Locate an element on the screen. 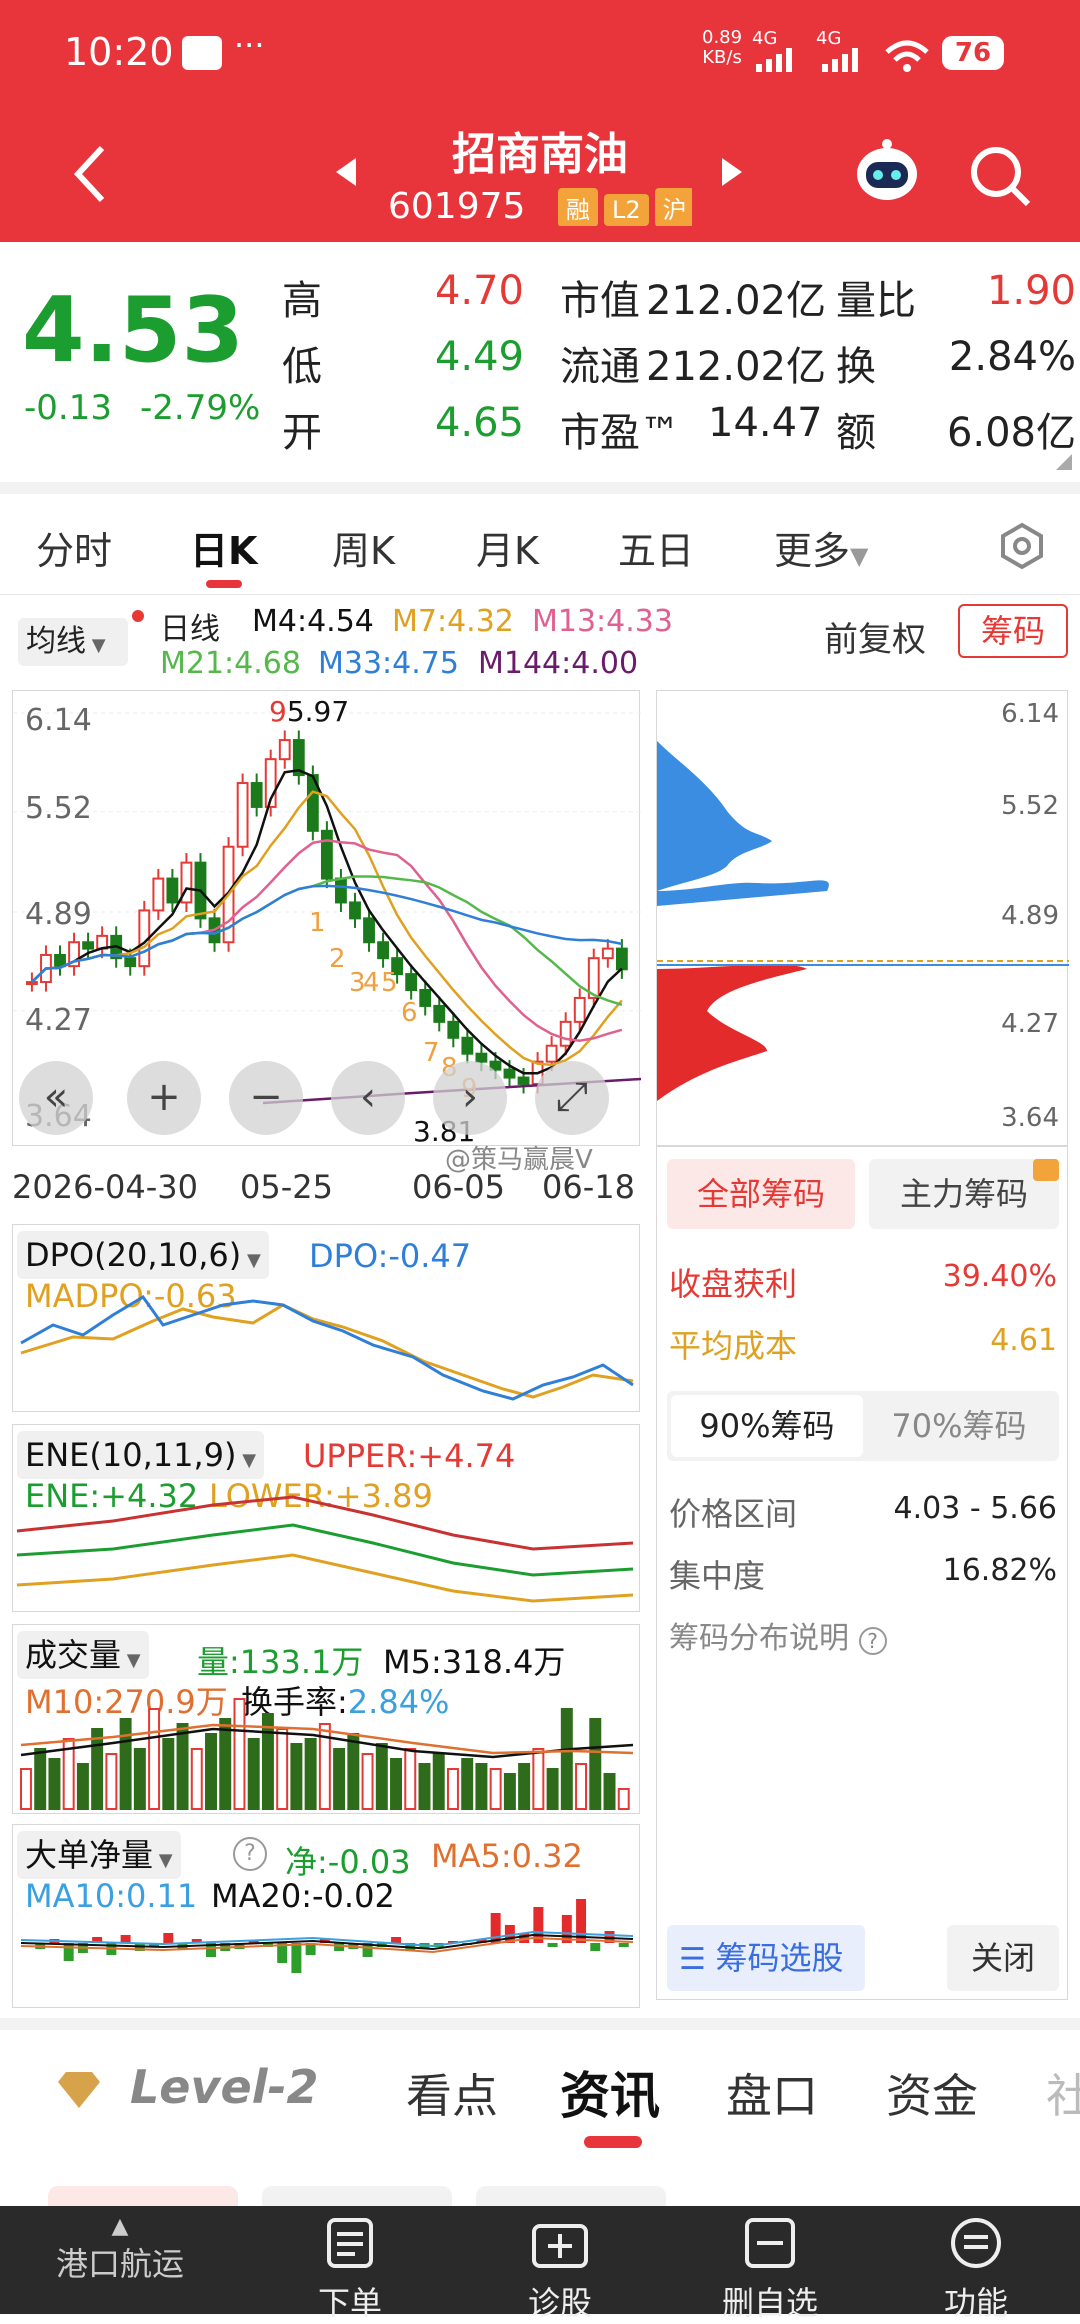 The height and width of the screenshot is (2324, 1080). chevron-up-icon: ▲ is located at coordinates (120, 2226).